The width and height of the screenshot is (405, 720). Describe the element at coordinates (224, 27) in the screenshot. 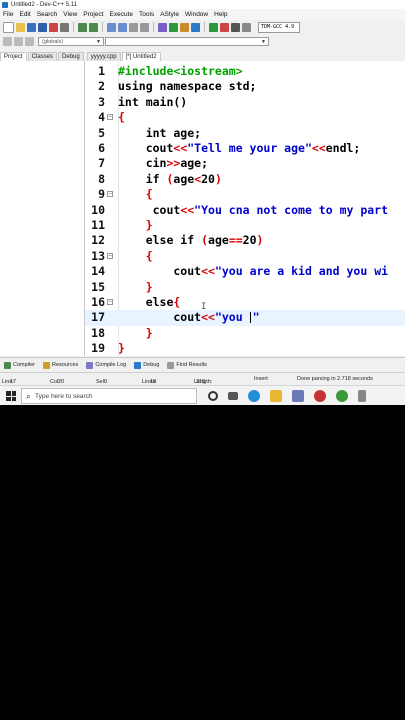

I see `stop-execution-icon` at that location.